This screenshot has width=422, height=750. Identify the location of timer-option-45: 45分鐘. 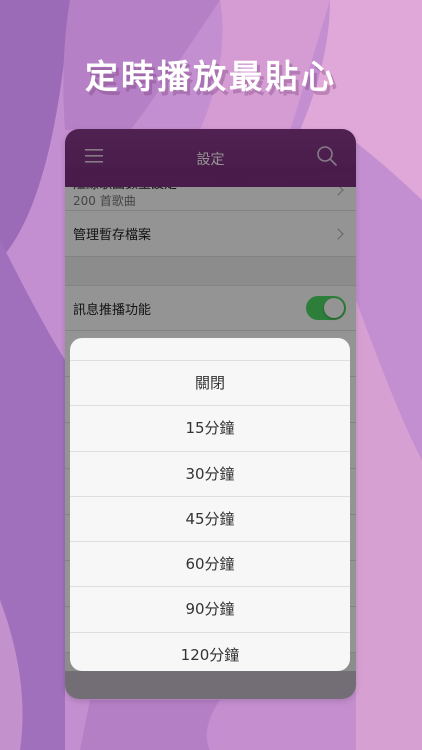
(210, 520).